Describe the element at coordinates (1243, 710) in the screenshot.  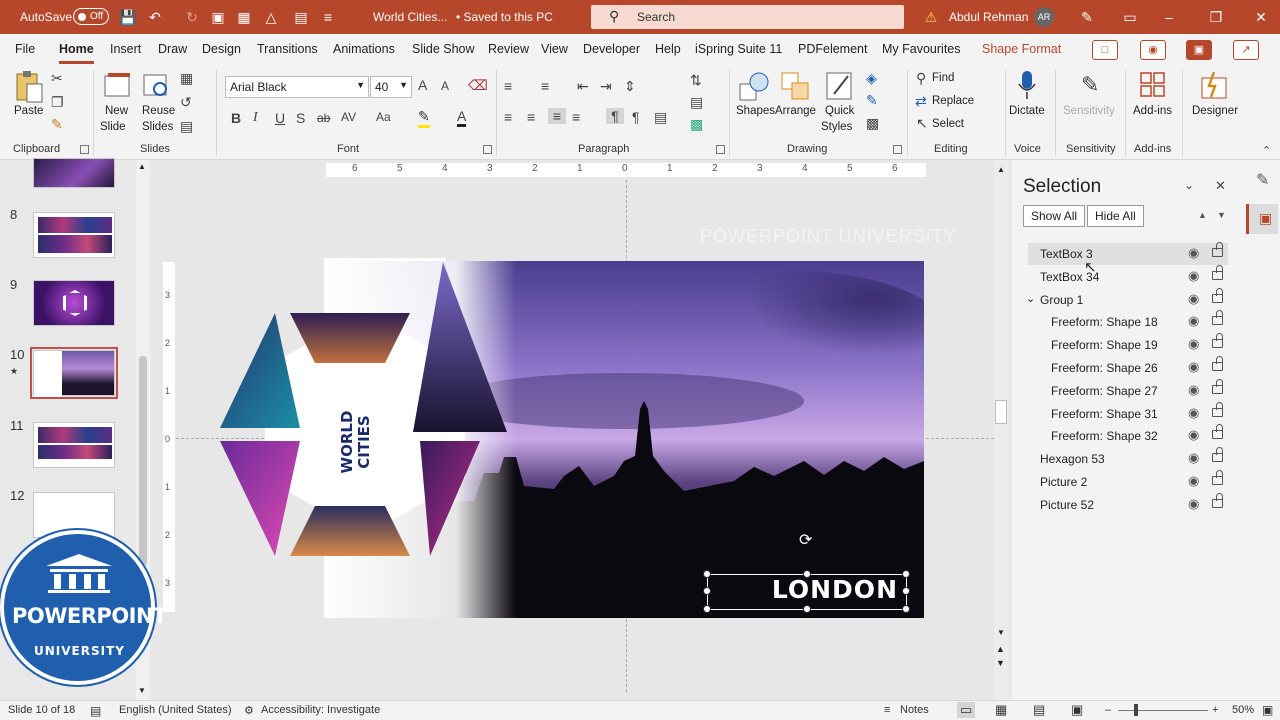
I see `zoom-level: 50%` at that location.